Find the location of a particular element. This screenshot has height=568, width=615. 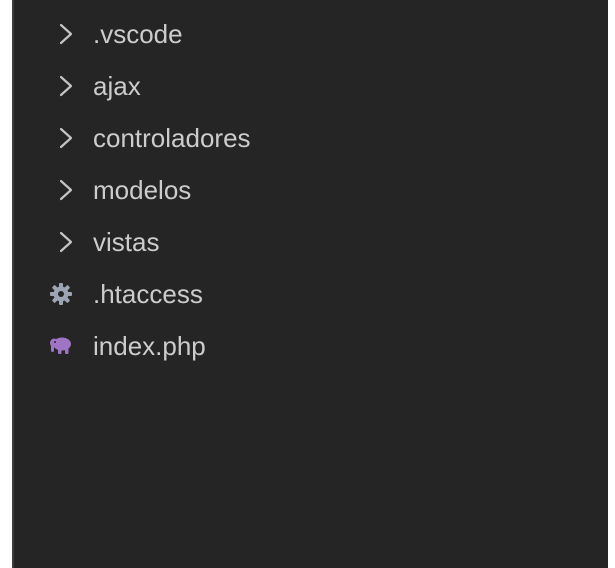

tree-item-label: modelos is located at coordinates (142, 190).